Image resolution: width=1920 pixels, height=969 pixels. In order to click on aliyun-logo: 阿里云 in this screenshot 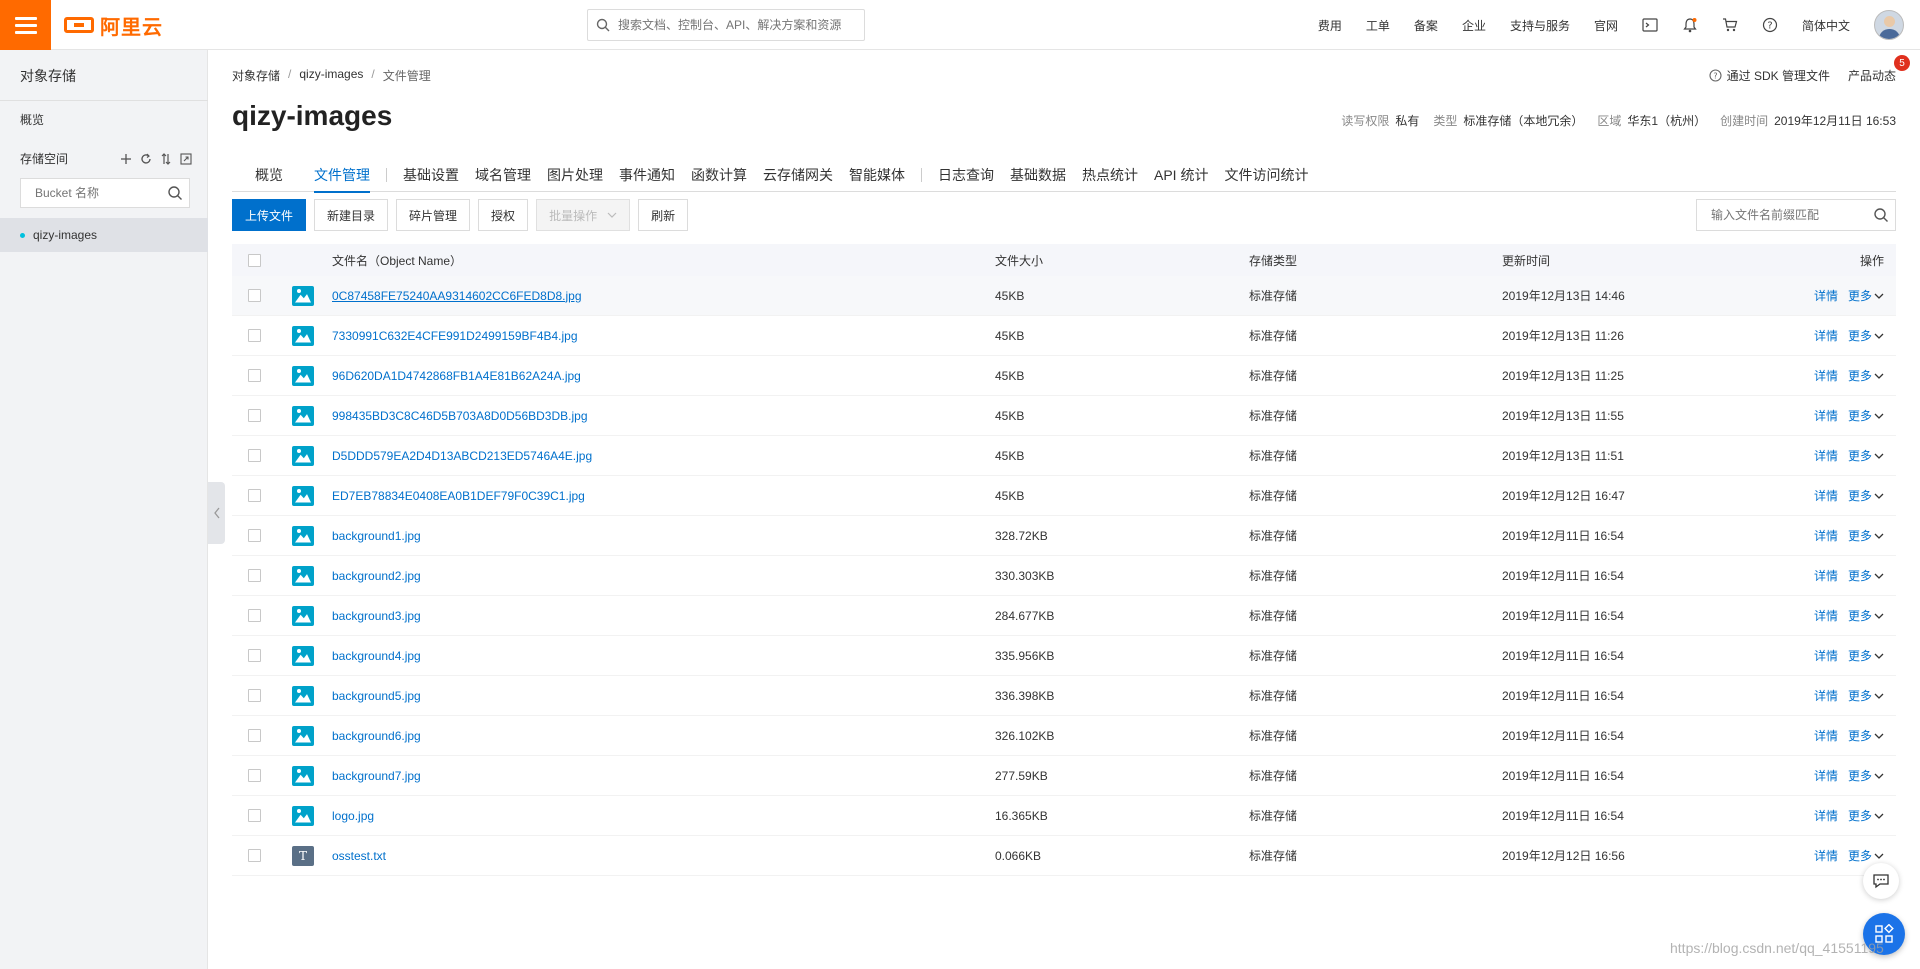, I will do `click(113, 25)`.